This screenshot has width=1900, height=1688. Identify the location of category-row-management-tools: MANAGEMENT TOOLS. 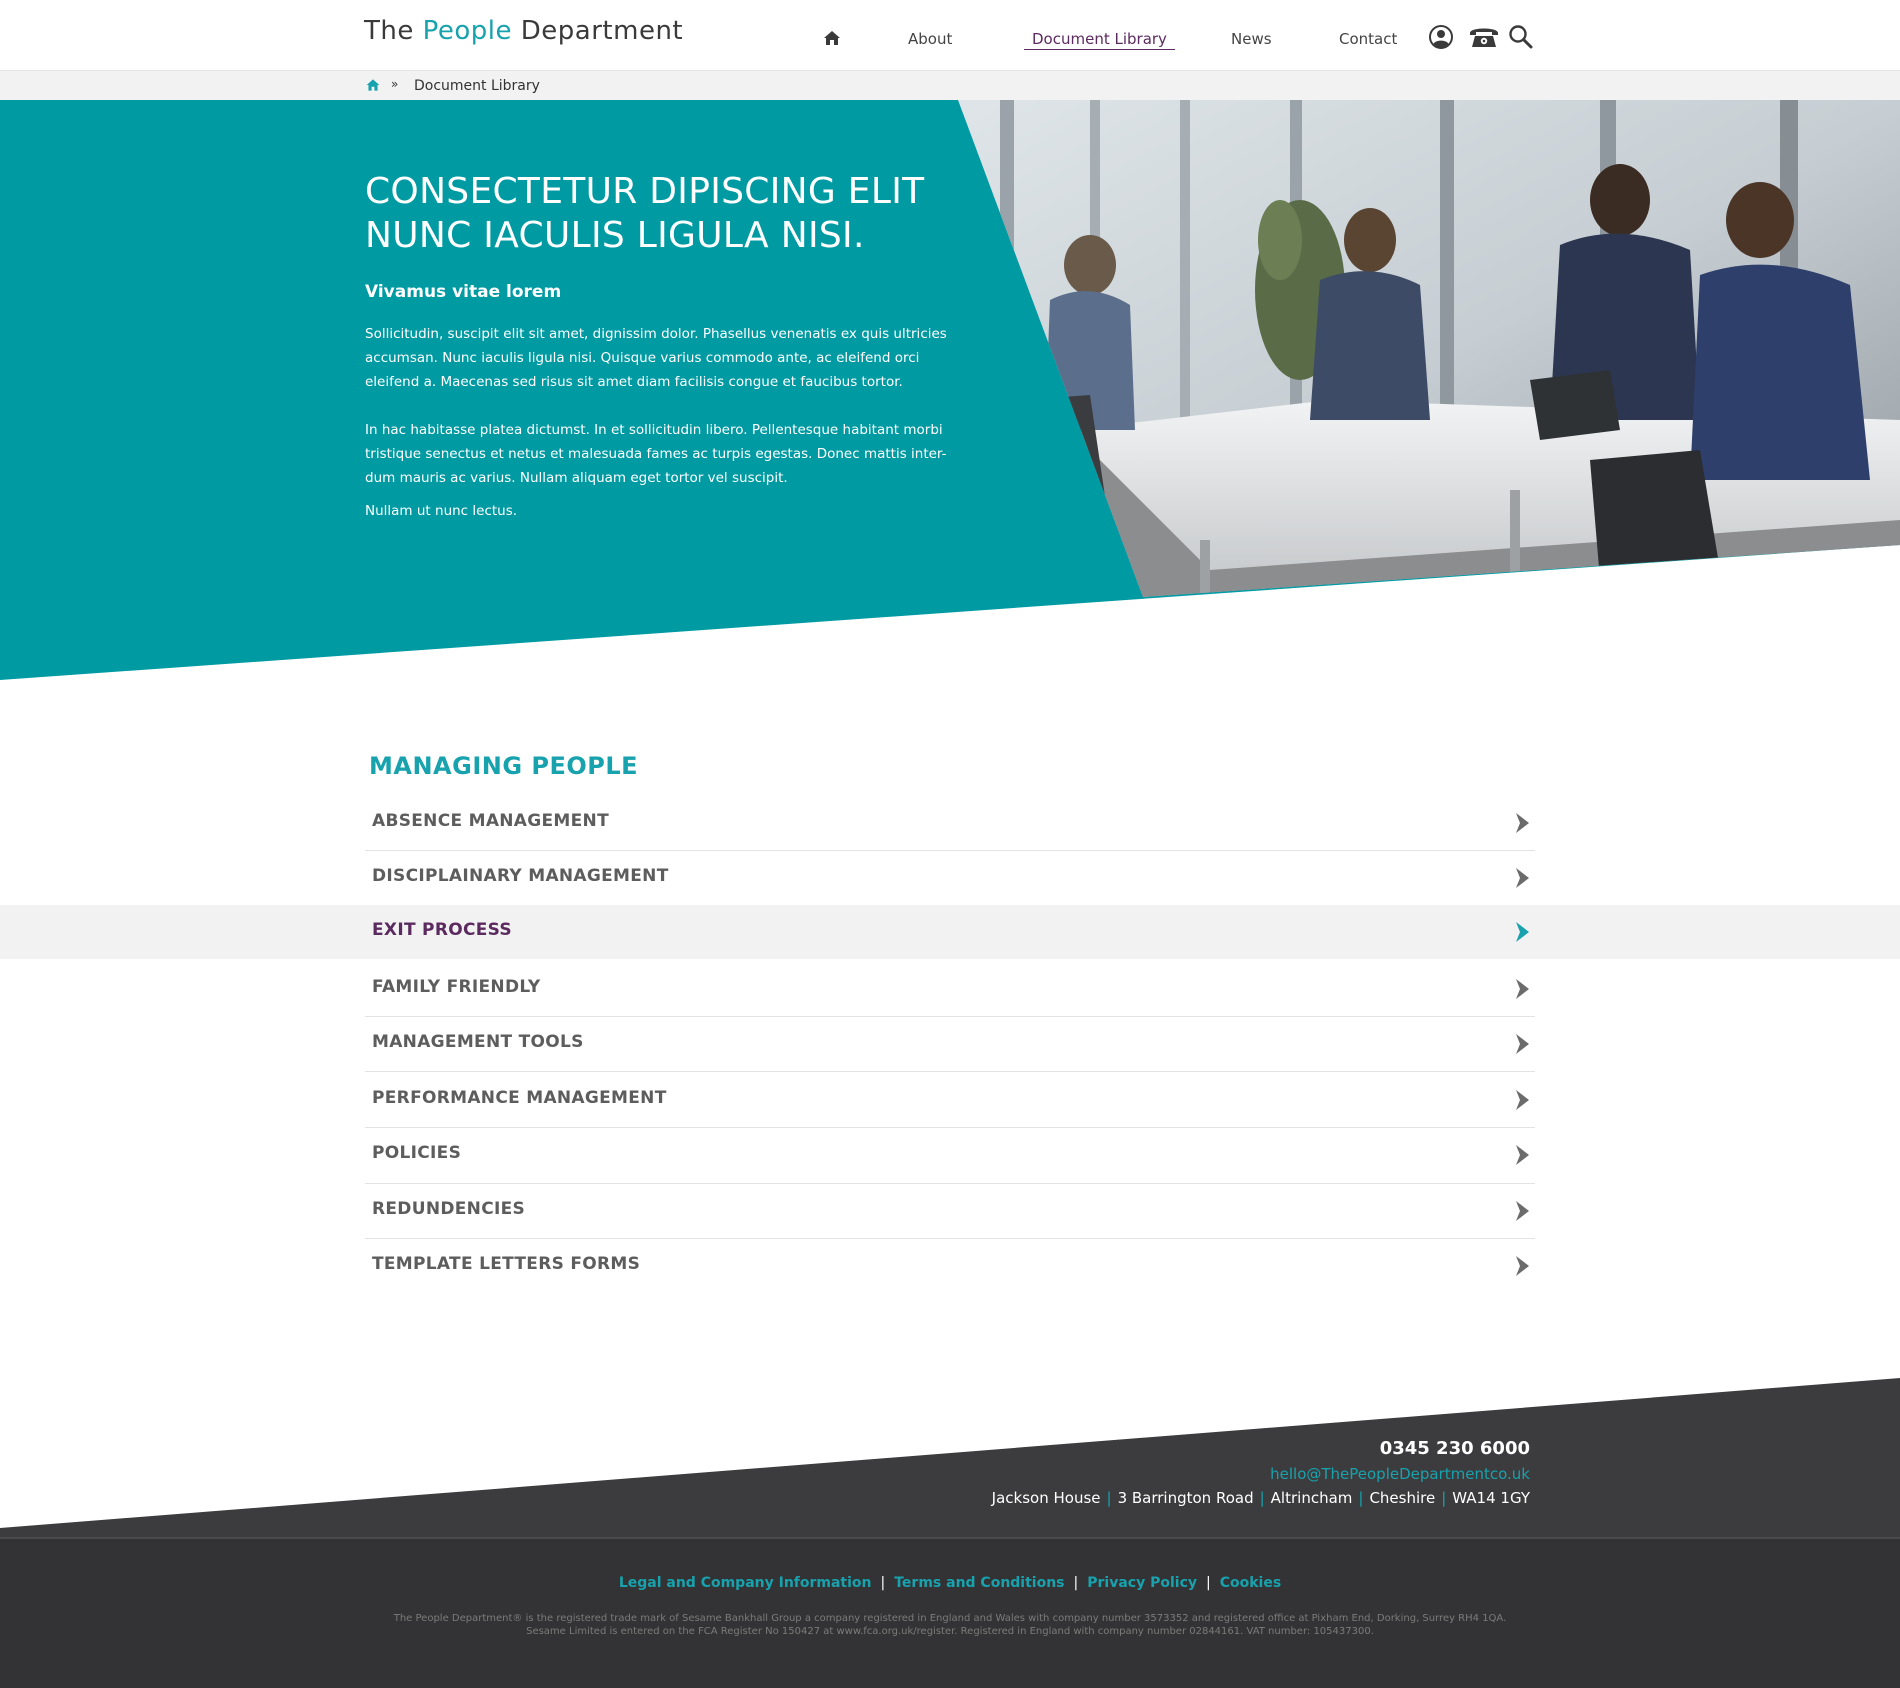
(950, 1044).